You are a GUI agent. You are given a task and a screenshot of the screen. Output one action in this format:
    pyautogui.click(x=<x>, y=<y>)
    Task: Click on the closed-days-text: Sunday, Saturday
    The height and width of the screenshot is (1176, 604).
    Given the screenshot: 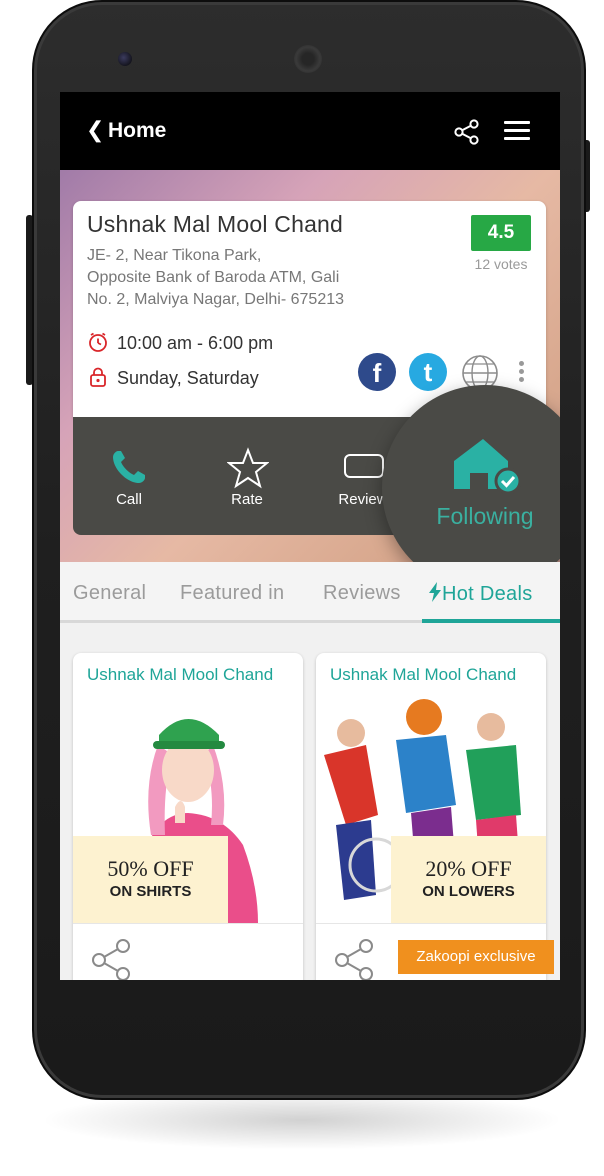 What is the action you would take?
    pyautogui.click(x=188, y=378)
    